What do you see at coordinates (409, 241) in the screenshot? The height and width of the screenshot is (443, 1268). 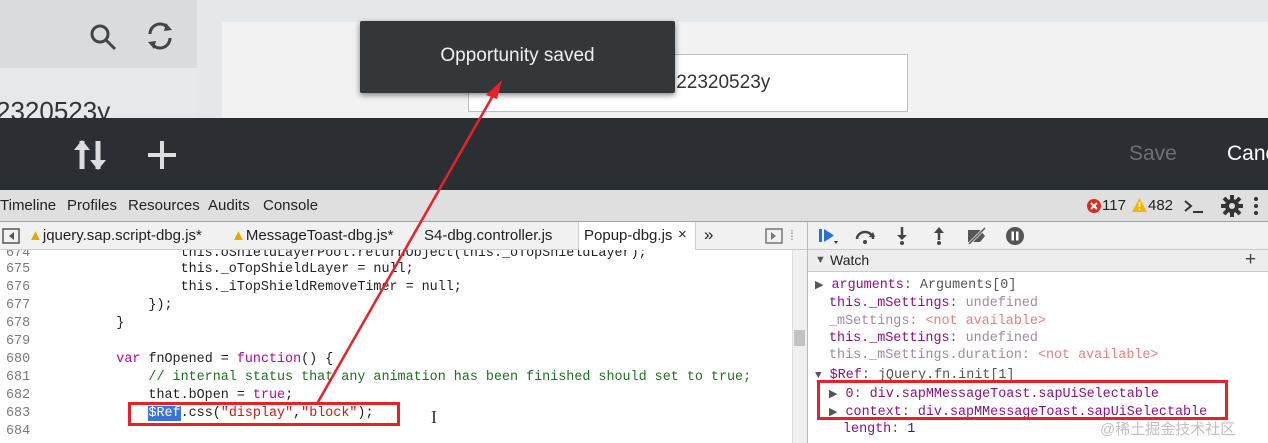 I see `annotation-arrow` at bounding box center [409, 241].